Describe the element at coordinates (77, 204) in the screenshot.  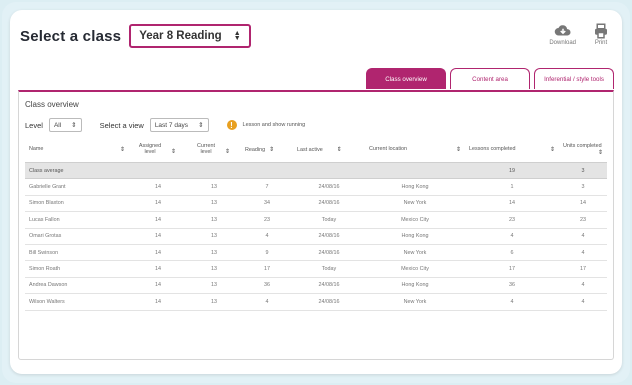
I see `student-name: Simon Blaxton` at that location.